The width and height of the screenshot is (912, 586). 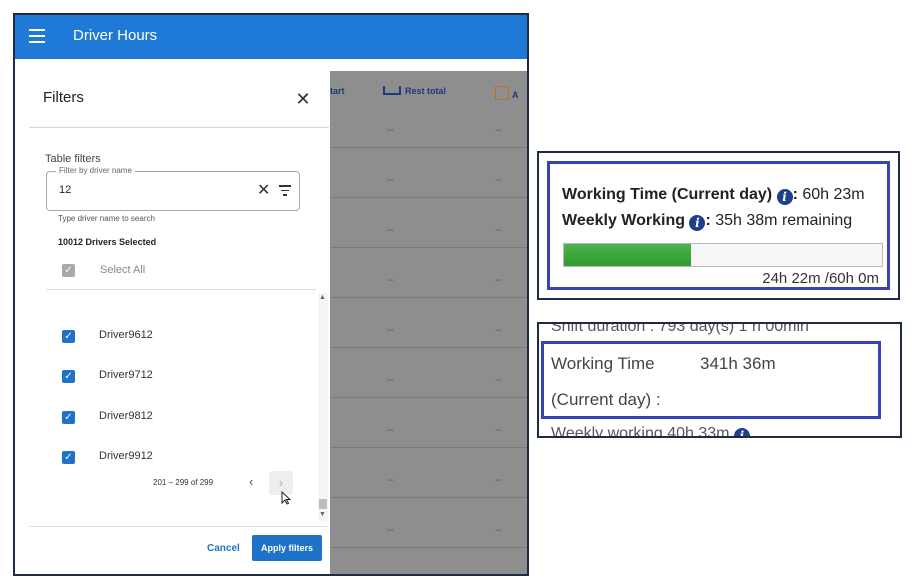 What do you see at coordinates (738, 363) in the screenshot?
I see `working-time-value: 341h 36m` at bounding box center [738, 363].